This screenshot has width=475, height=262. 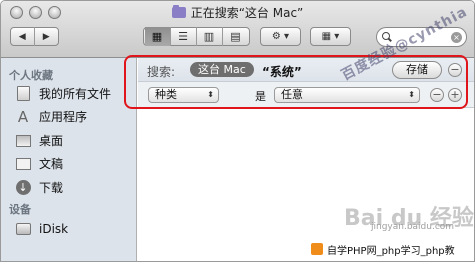 What do you see at coordinates (63, 117) in the screenshot?
I see `sidebar-item-label: 应用程序` at bounding box center [63, 117].